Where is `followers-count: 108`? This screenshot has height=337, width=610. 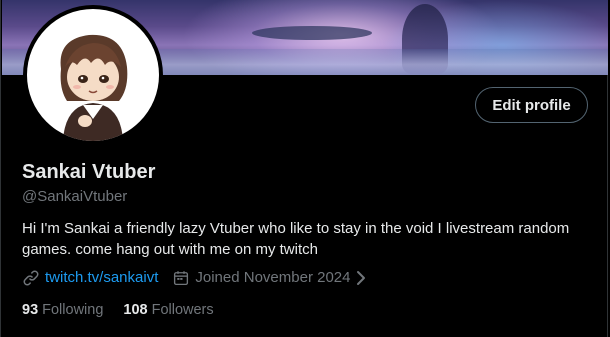
followers-count: 108 is located at coordinates (135, 310).